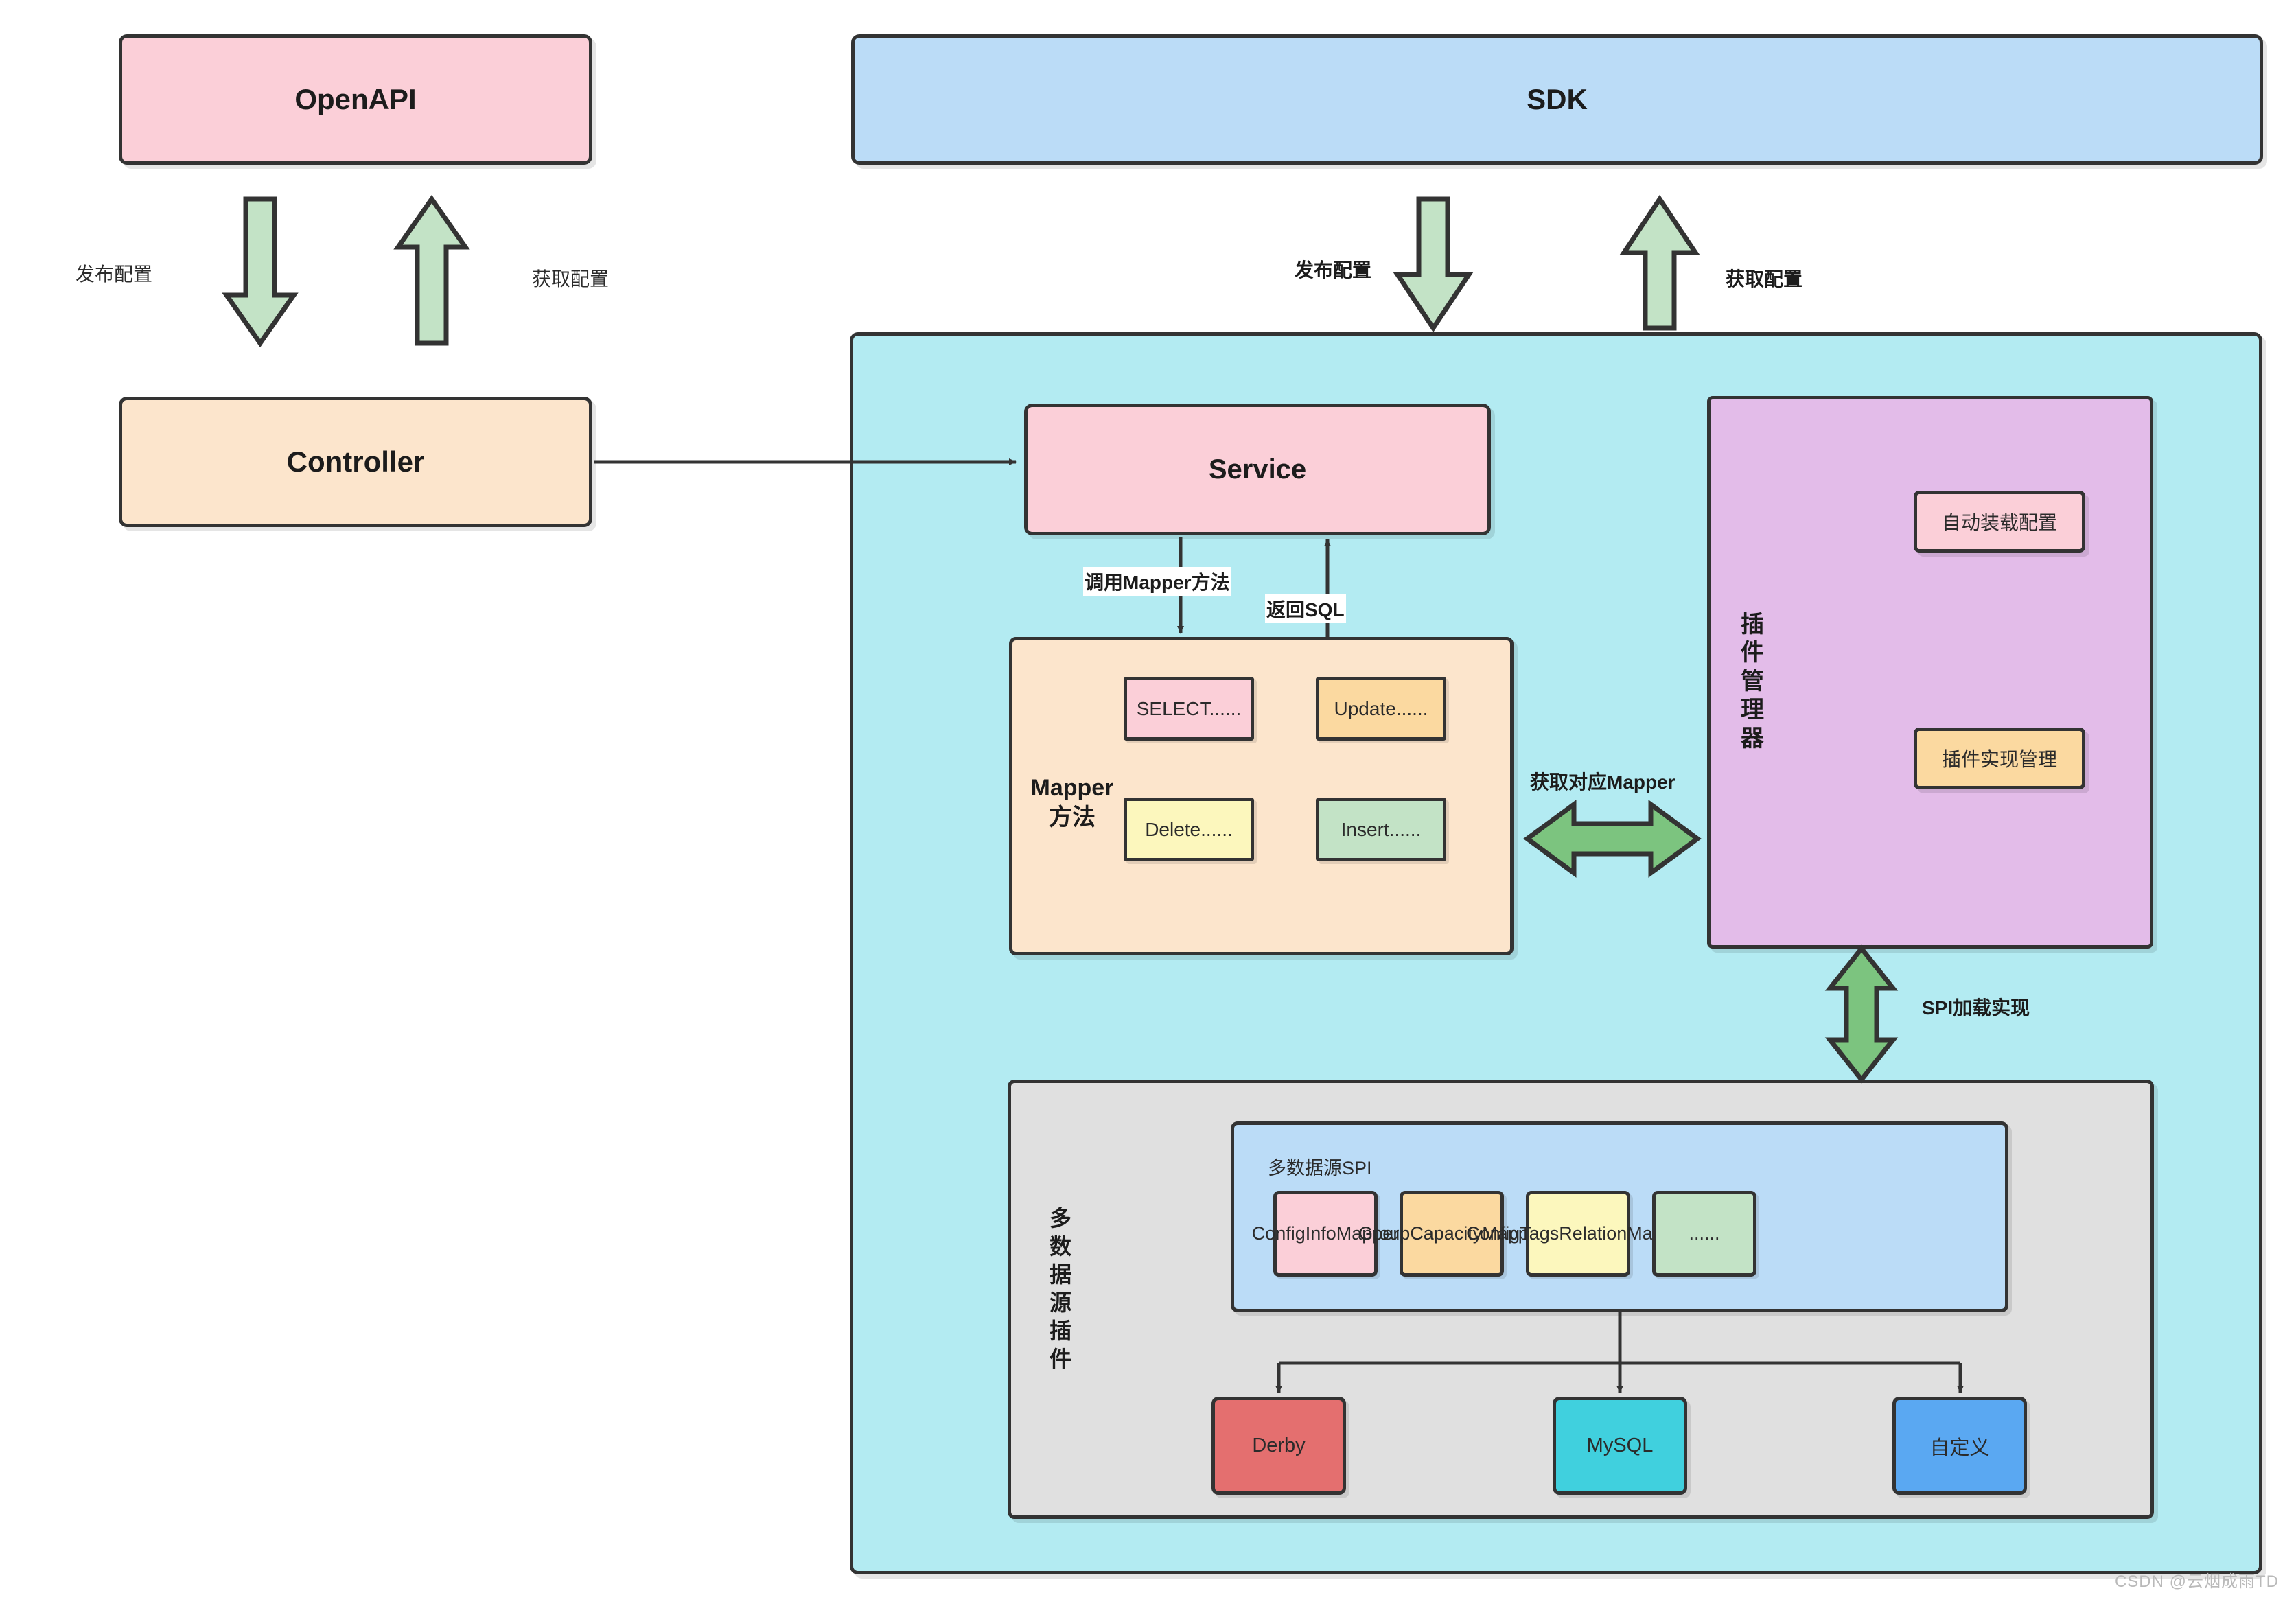  Describe the element at coordinates (114, 275) in the screenshot. I see `publish-config-left-label: 发布配置` at that location.